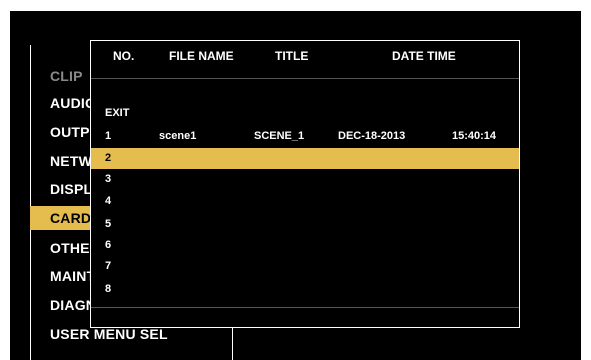 The image size is (591, 360). Describe the element at coordinates (178, 136) in the screenshot. I see `row-file-name: scene1` at that location.